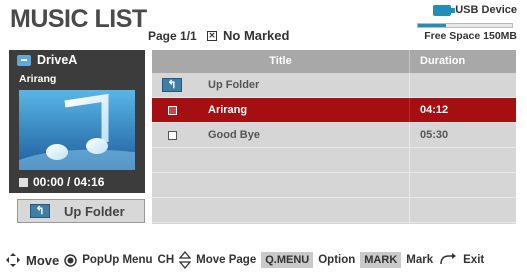 The height and width of the screenshot is (274, 527). What do you see at coordinates (462, 135) in the screenshot?
I see `list-item-duration: 05:30` at bounding box center [462, 135].